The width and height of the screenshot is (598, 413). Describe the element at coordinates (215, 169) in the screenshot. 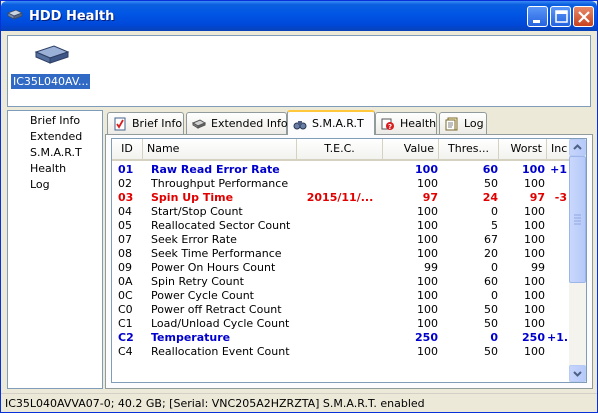

I see `cell-name: Raw Read Error Rate` at that location.